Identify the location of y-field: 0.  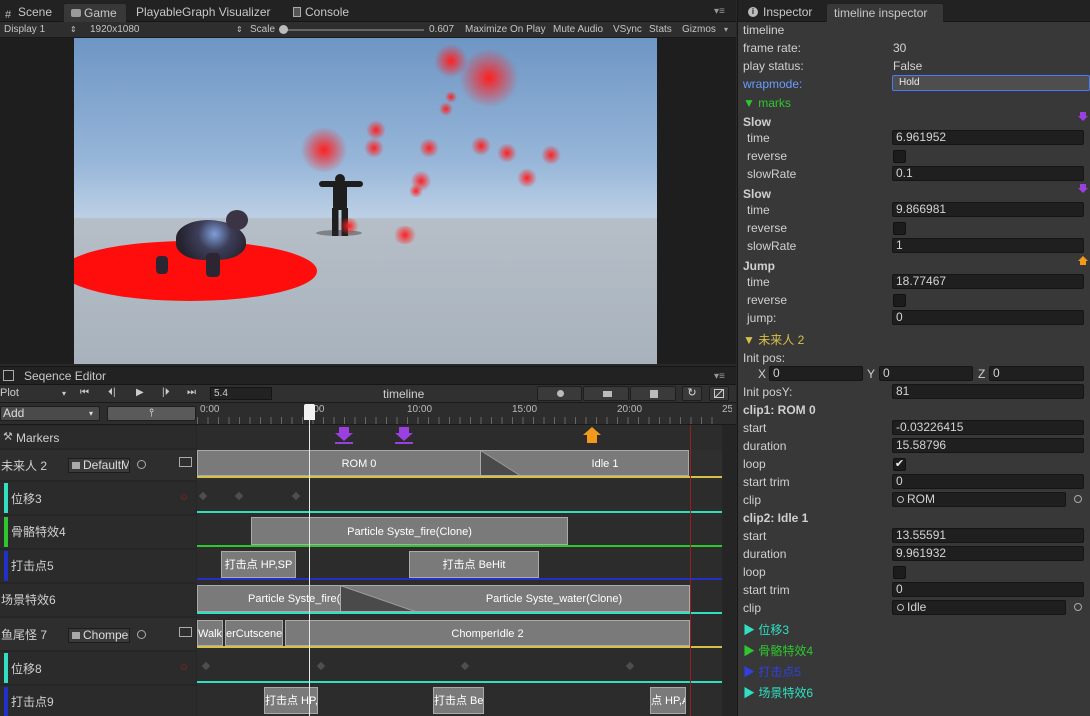
(926, 373).